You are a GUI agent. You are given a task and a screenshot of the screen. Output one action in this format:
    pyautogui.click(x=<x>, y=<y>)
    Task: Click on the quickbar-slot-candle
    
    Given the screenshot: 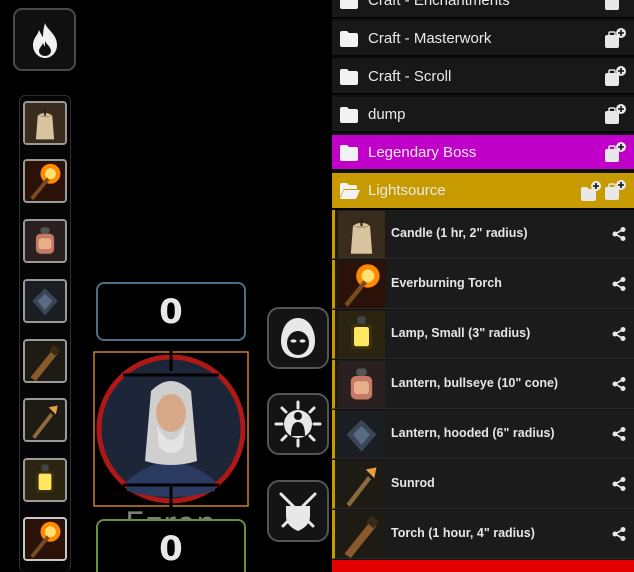 What is the action you would take?
    pyautogui.click(x=45, y=123)
    